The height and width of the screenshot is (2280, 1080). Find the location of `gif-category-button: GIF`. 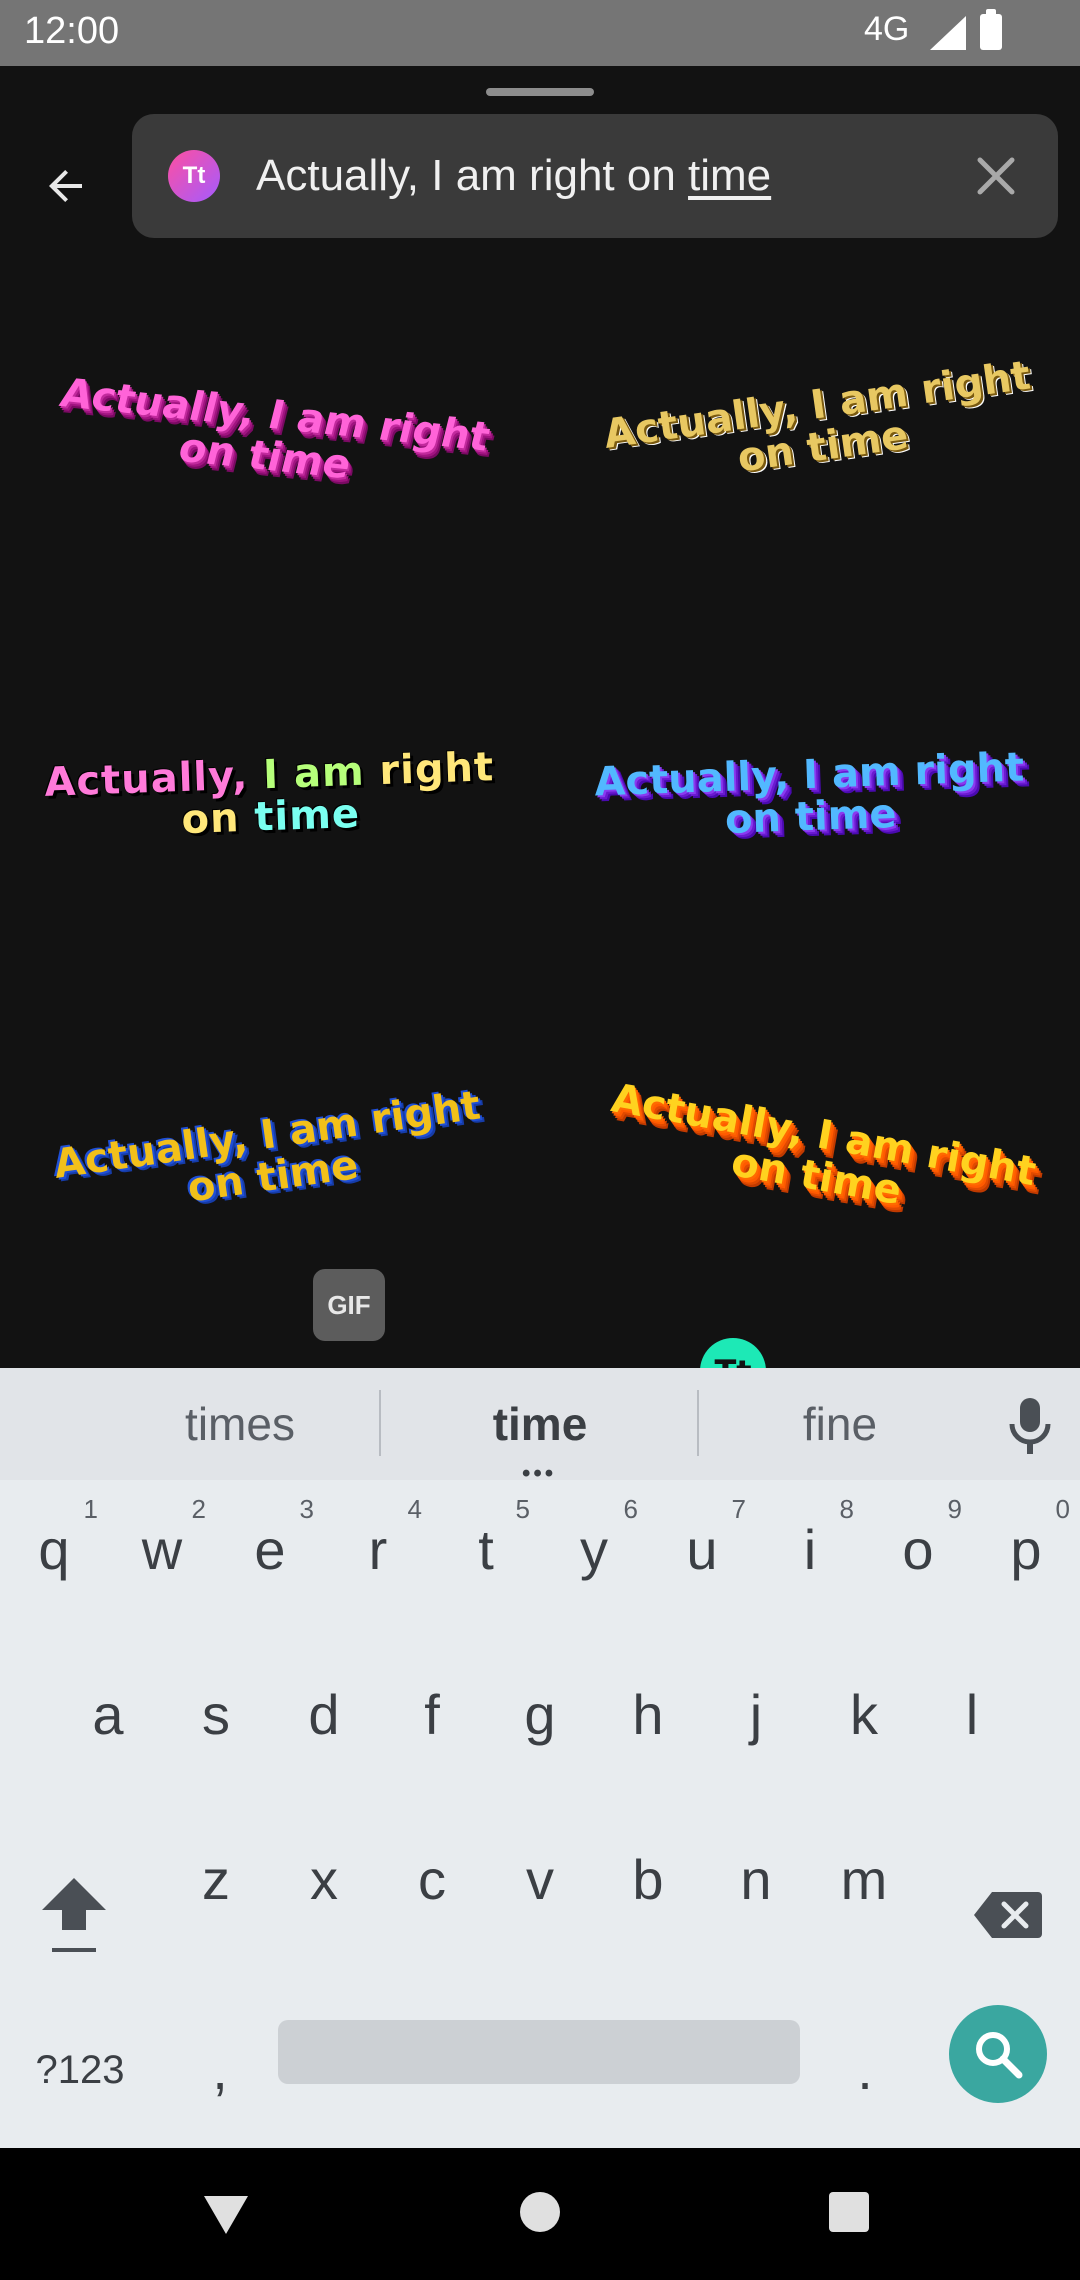

gif-category-button: GIF is located at coordinates (349, 1305).